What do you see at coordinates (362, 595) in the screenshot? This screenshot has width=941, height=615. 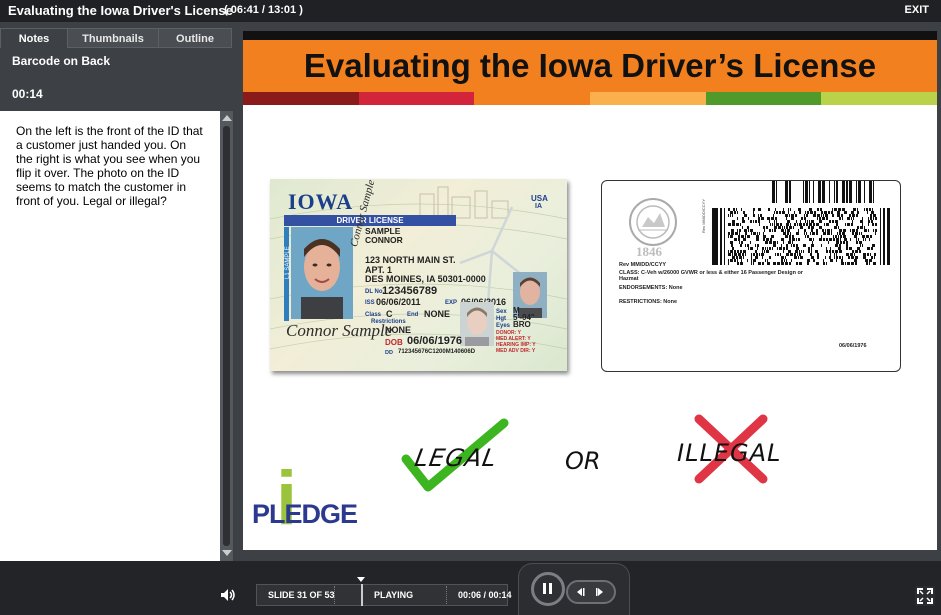 I see `seek-progress-marker` at bounding box center [362, 595].